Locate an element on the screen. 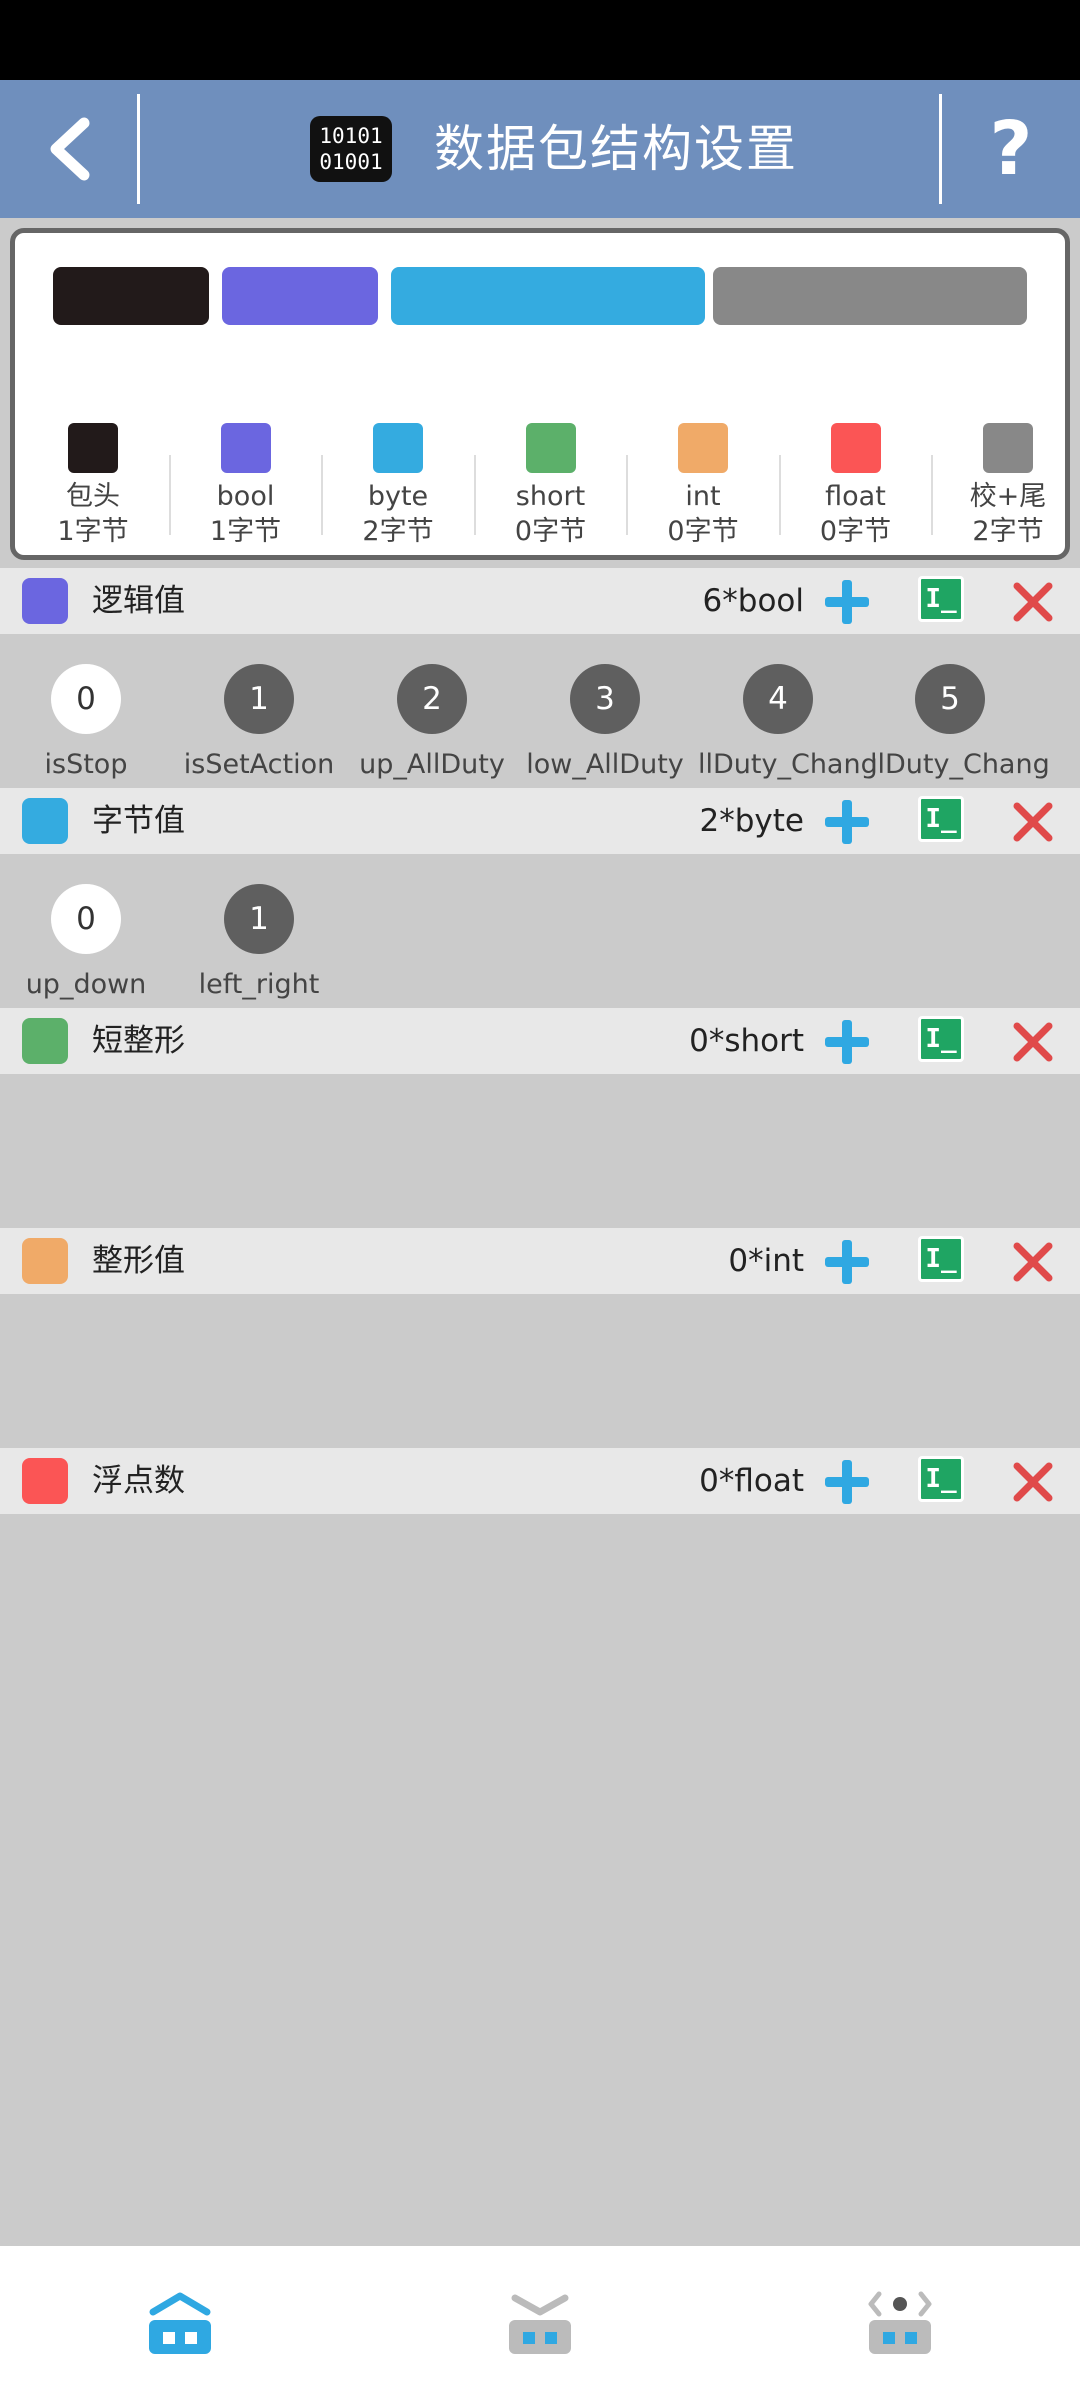 Image resolution: width=1080 pixels, height=2400 pixels. app-header: 10101 01001 数据包结构设置 ? is located at coordinates (540, 149).